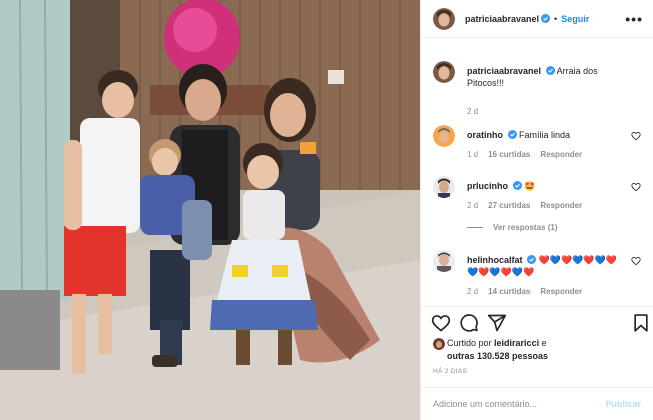 The width and height of the screenshot is (653, 420). I want to click on view-replies-label: Ver respostas (1), so click(525, 227).